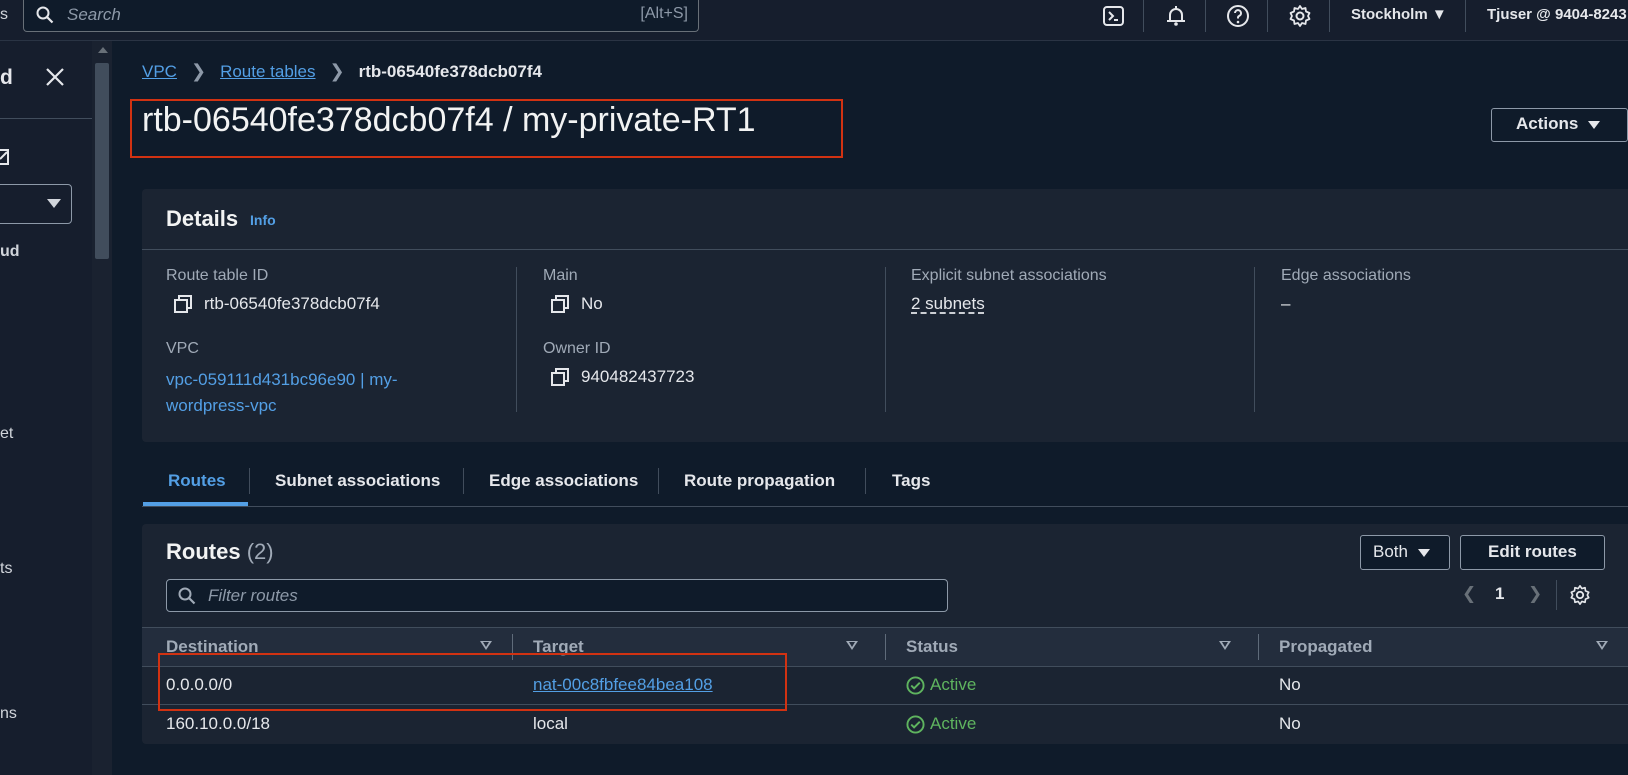  What do you see at coordinates (263, 220) in the screenshot?
I see `info-link: Info` at bounding box center [263, 220].